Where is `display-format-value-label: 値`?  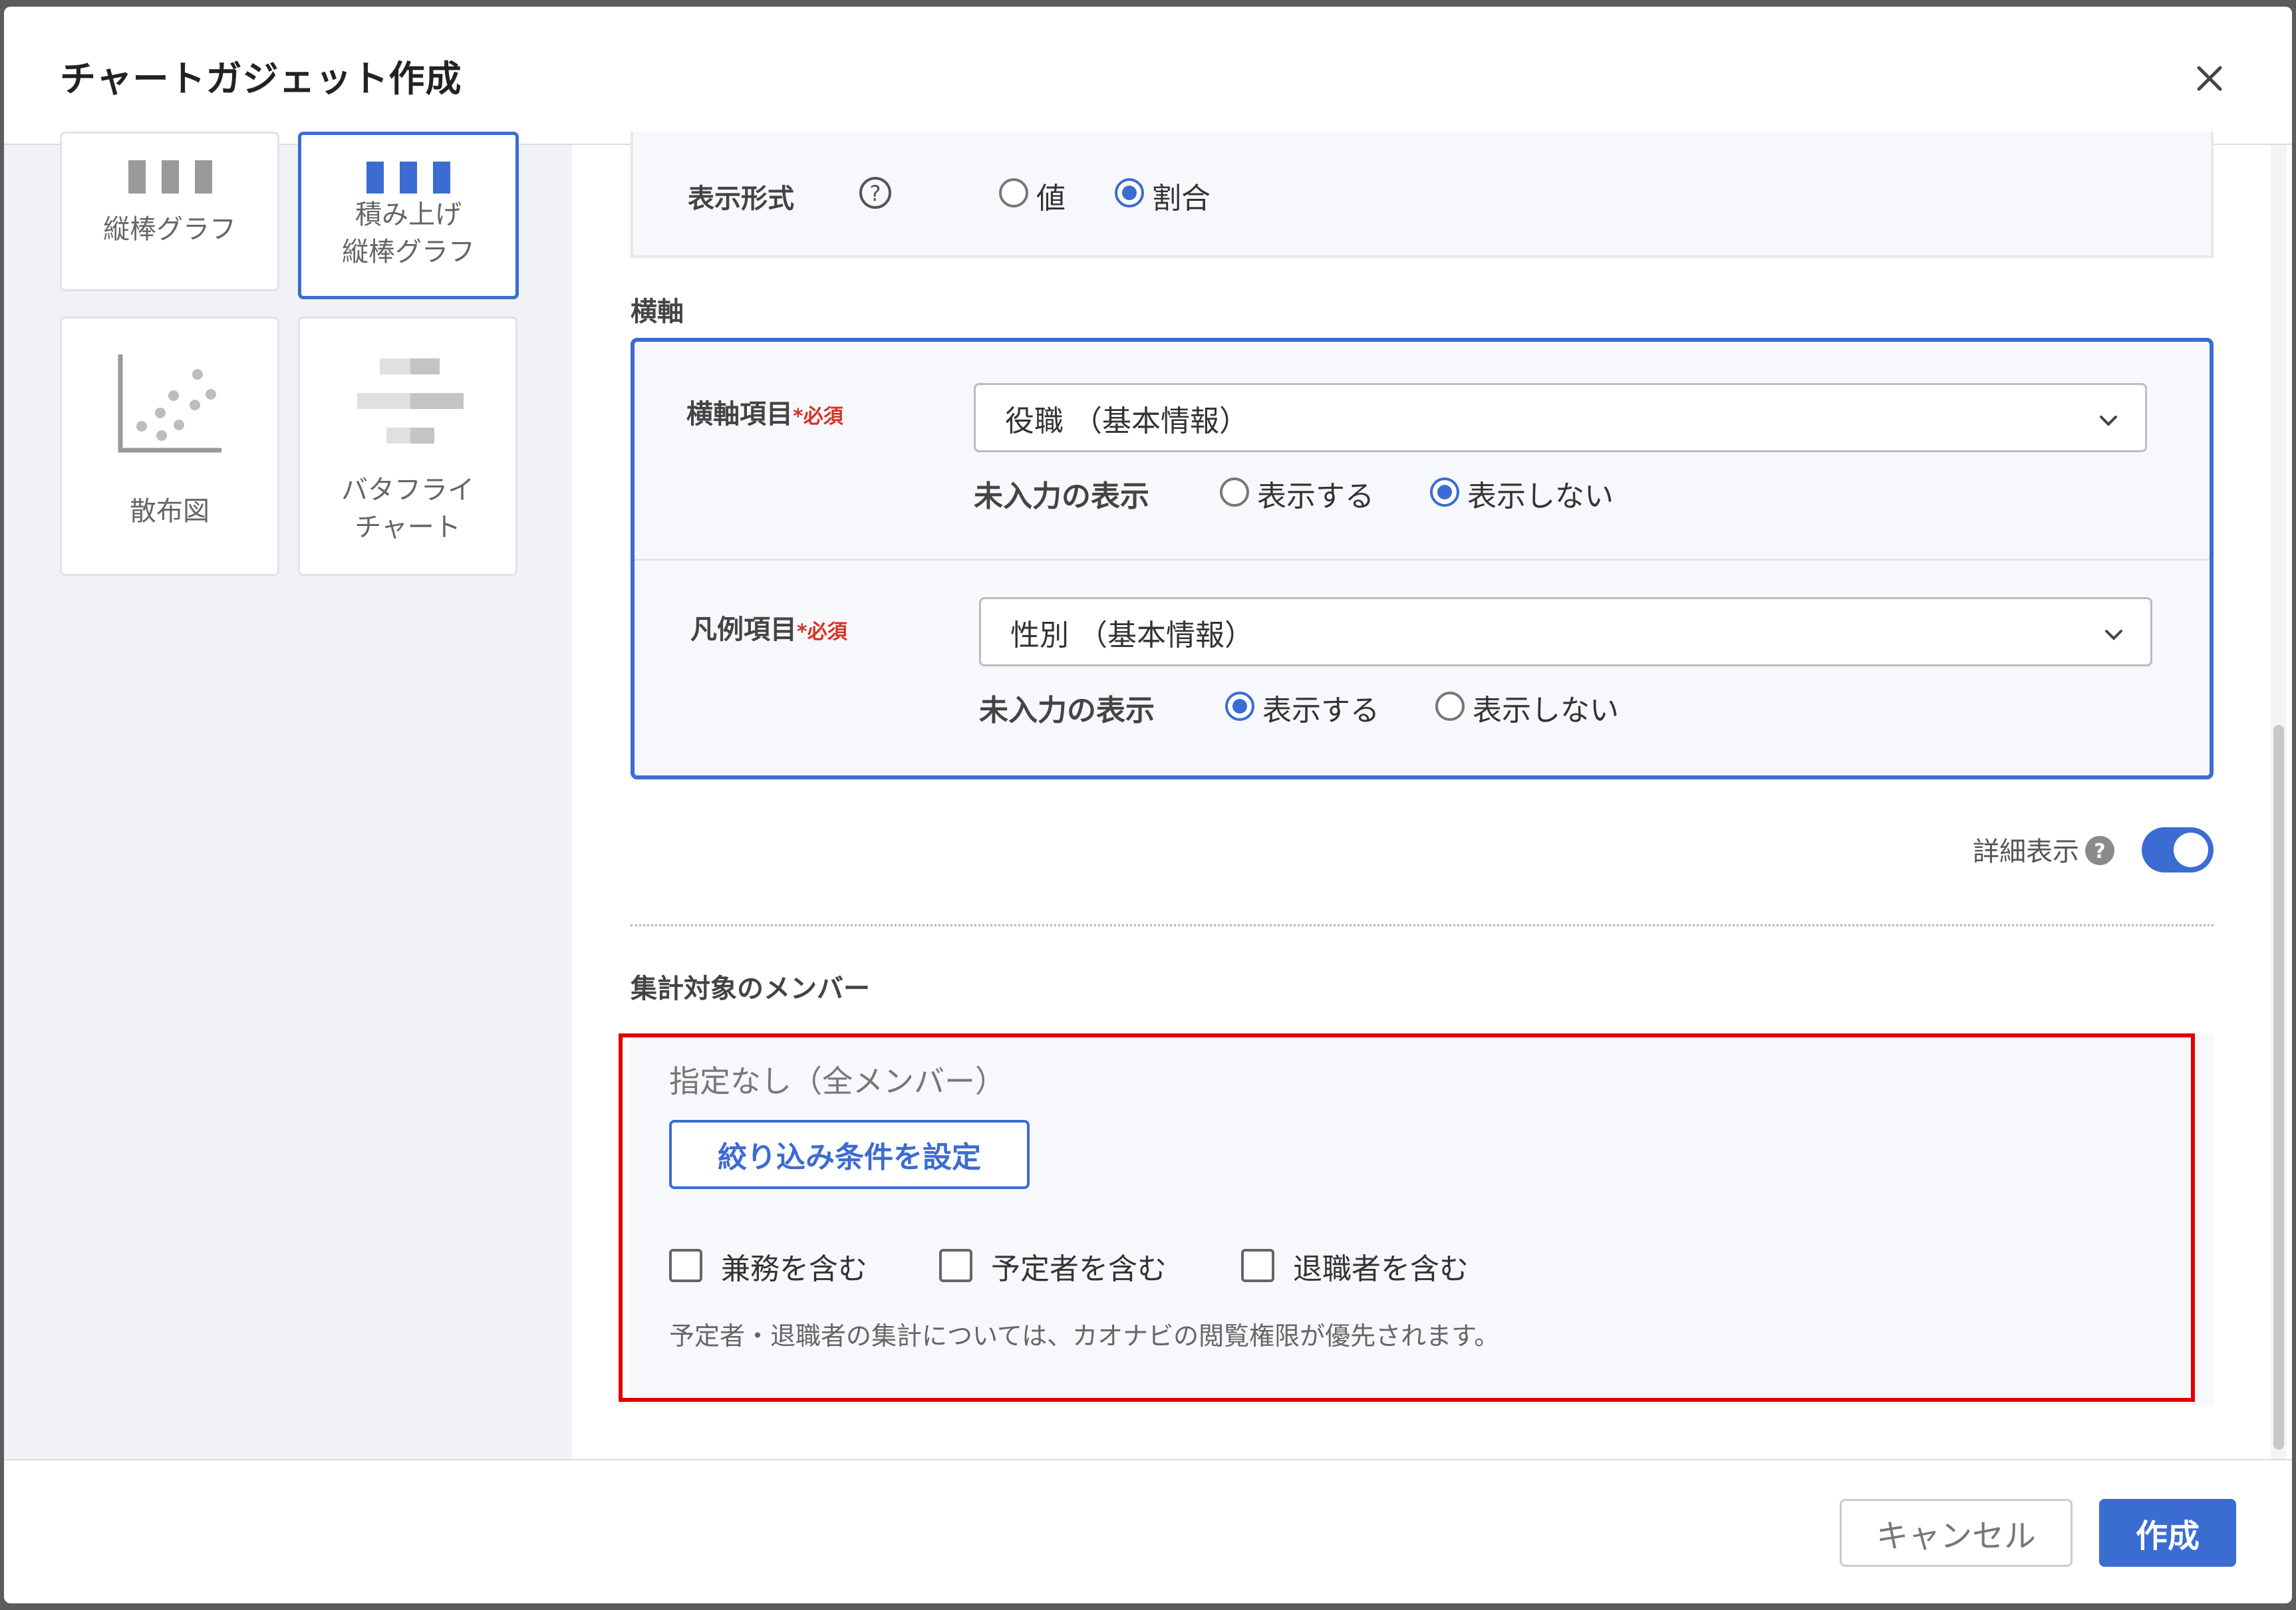 display-format-value-label: 値 is located at coordinates (1051, 198).